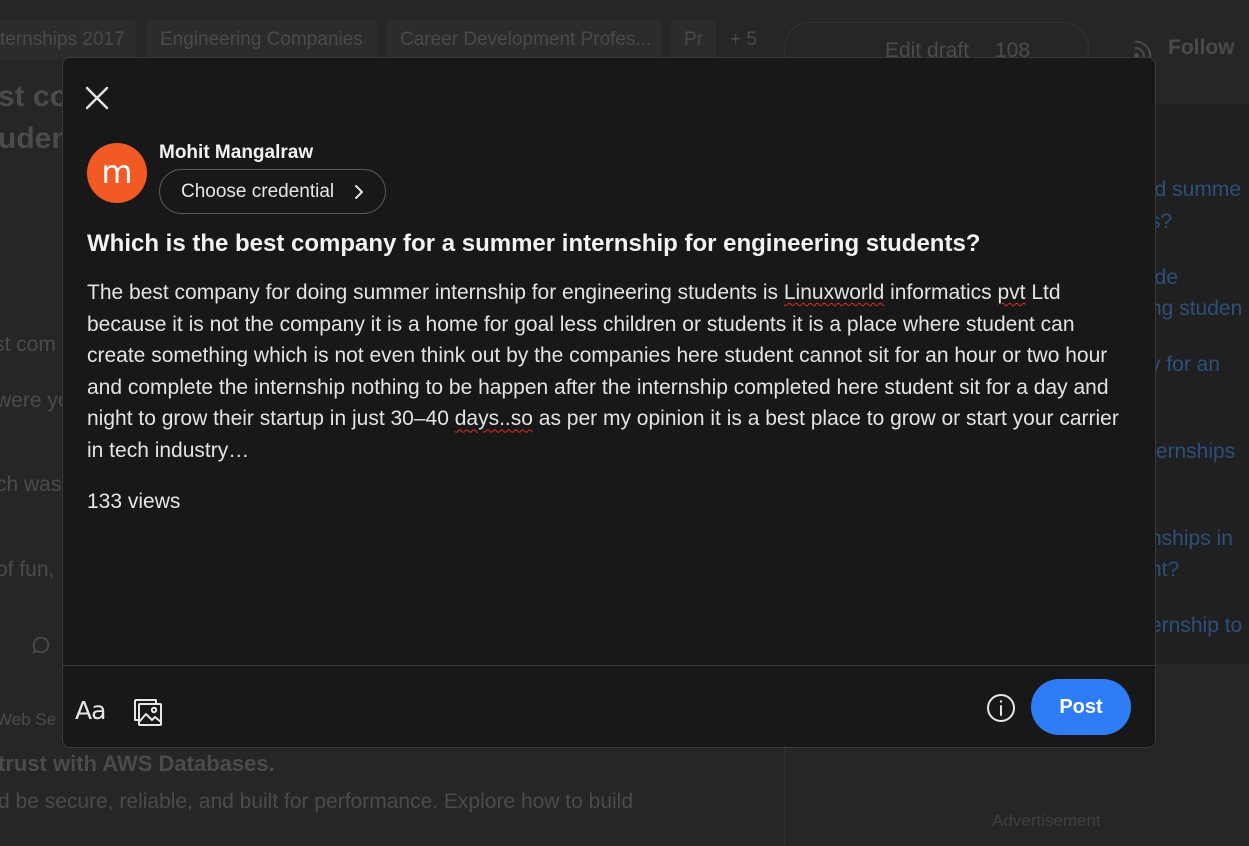 The width and height of the screenshot is (1249, 846). Describe the element at coordinates (742, 40) in the screenshot. I see `more-topics-link: + 5` at that location.